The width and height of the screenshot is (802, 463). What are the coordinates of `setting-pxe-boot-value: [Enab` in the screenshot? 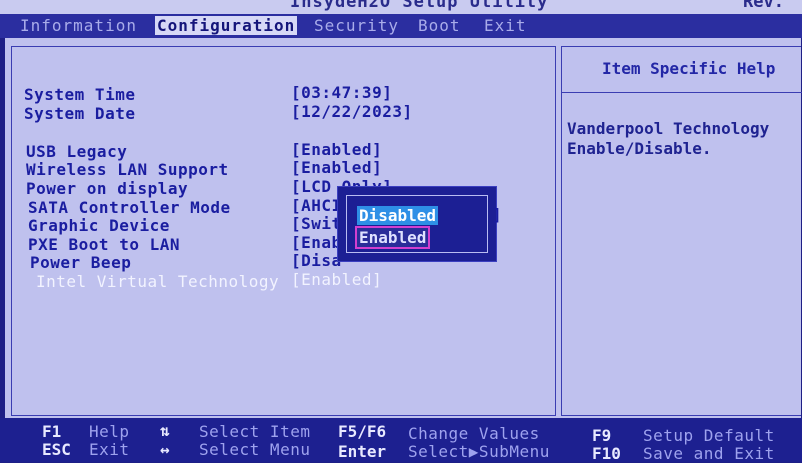 It's located at (316, 242).